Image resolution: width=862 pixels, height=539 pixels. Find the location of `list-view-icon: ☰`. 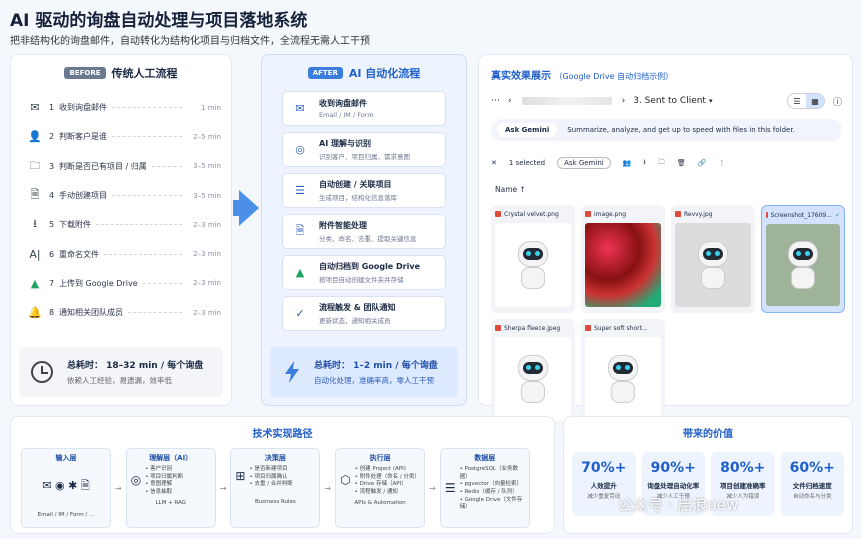

list-view-icon: ☰ is located at coordinates (797, 101).